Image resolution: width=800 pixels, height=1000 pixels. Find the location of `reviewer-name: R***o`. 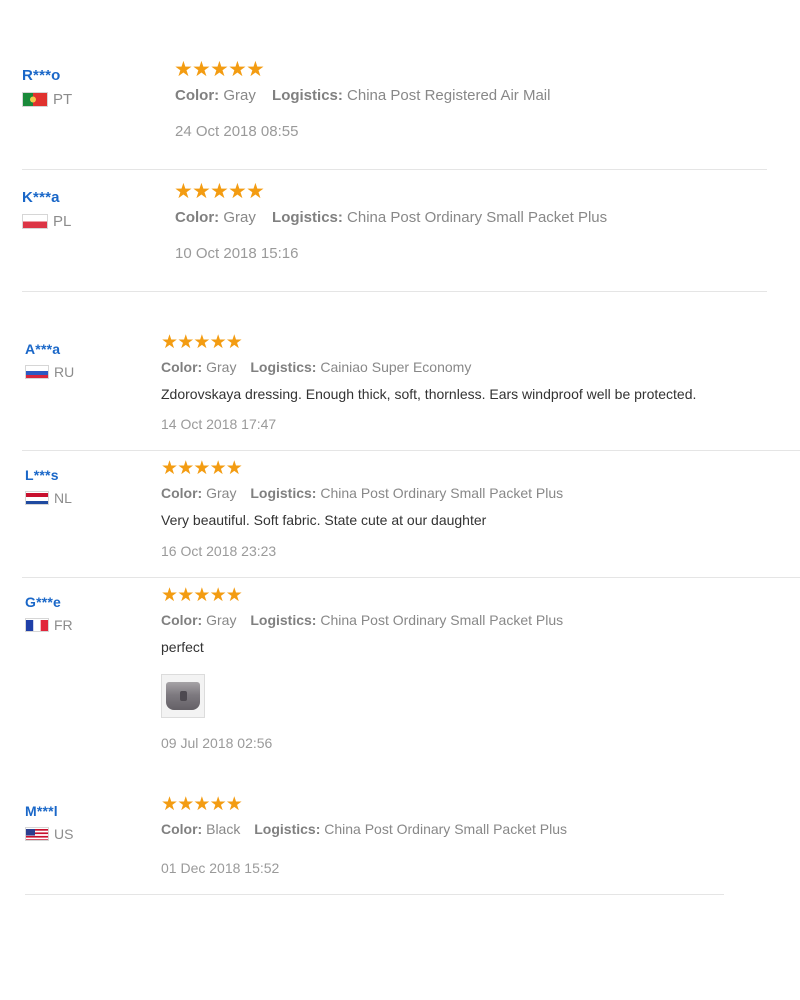

reviewer-name: R***o is located at coordinates (41, 75).